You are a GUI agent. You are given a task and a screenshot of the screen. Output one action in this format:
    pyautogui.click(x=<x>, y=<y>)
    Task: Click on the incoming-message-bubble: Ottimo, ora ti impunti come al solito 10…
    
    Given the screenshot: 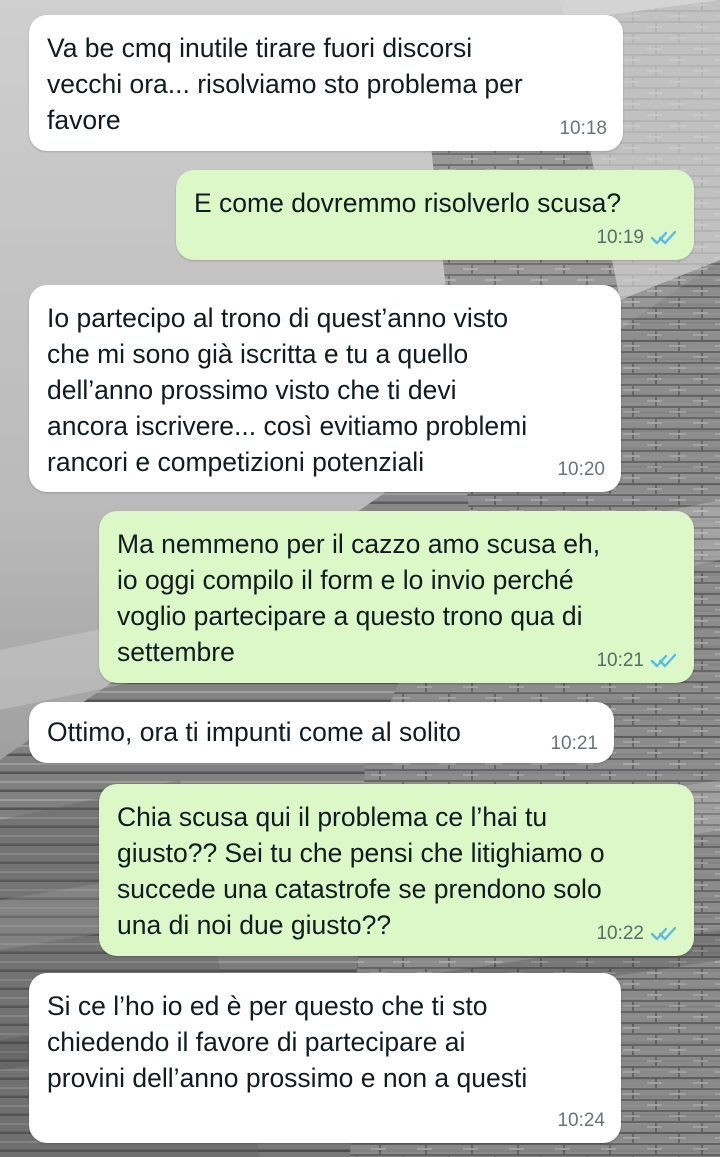 What is the action you would take?
    pyautogui.click(x=321, y=732)
    